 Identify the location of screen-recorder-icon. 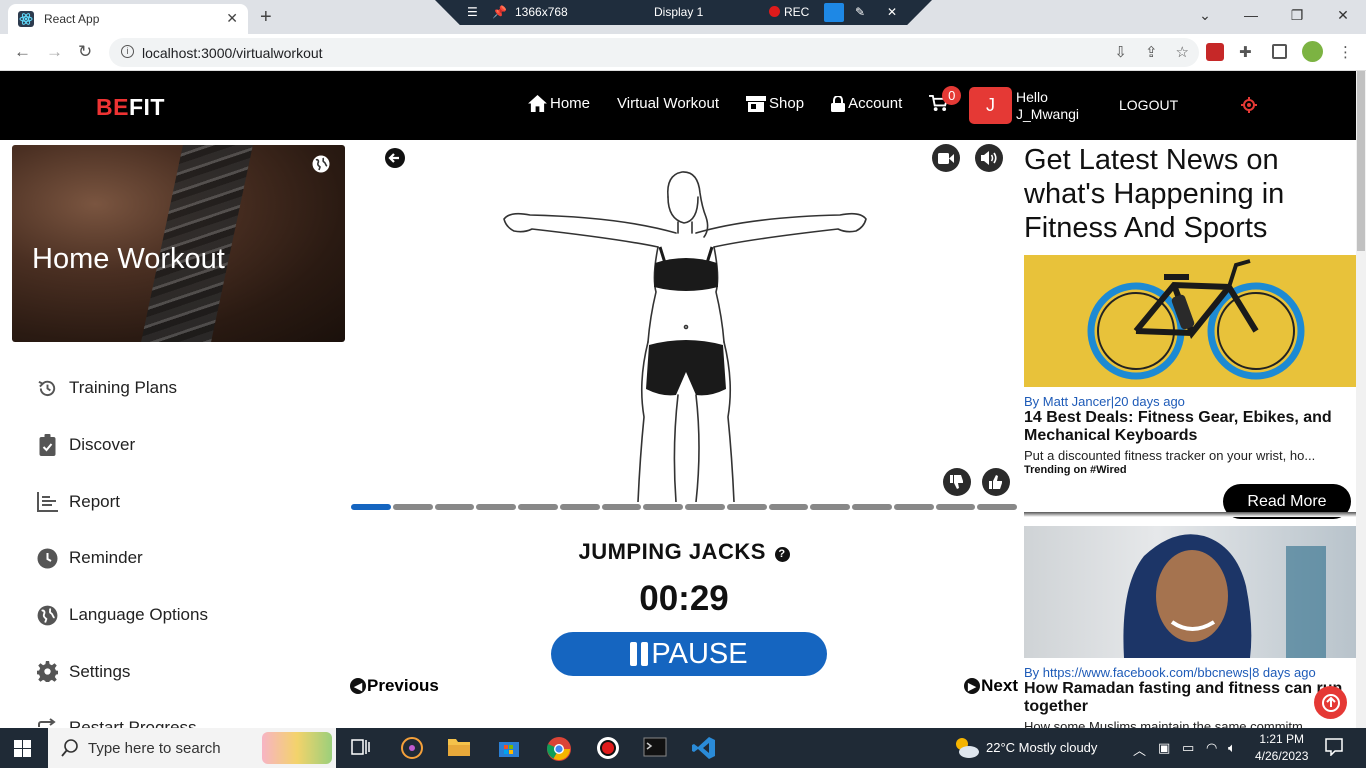
(608, 748).